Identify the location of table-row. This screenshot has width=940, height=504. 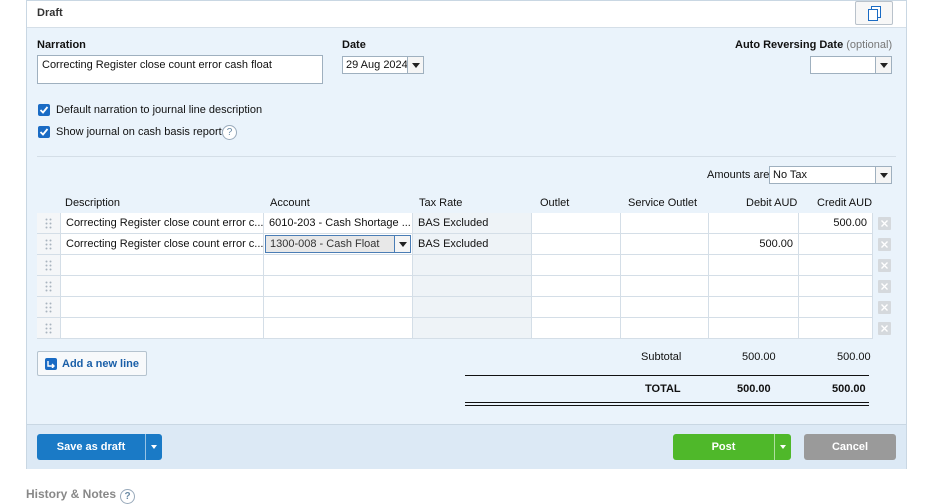
(467, 328).